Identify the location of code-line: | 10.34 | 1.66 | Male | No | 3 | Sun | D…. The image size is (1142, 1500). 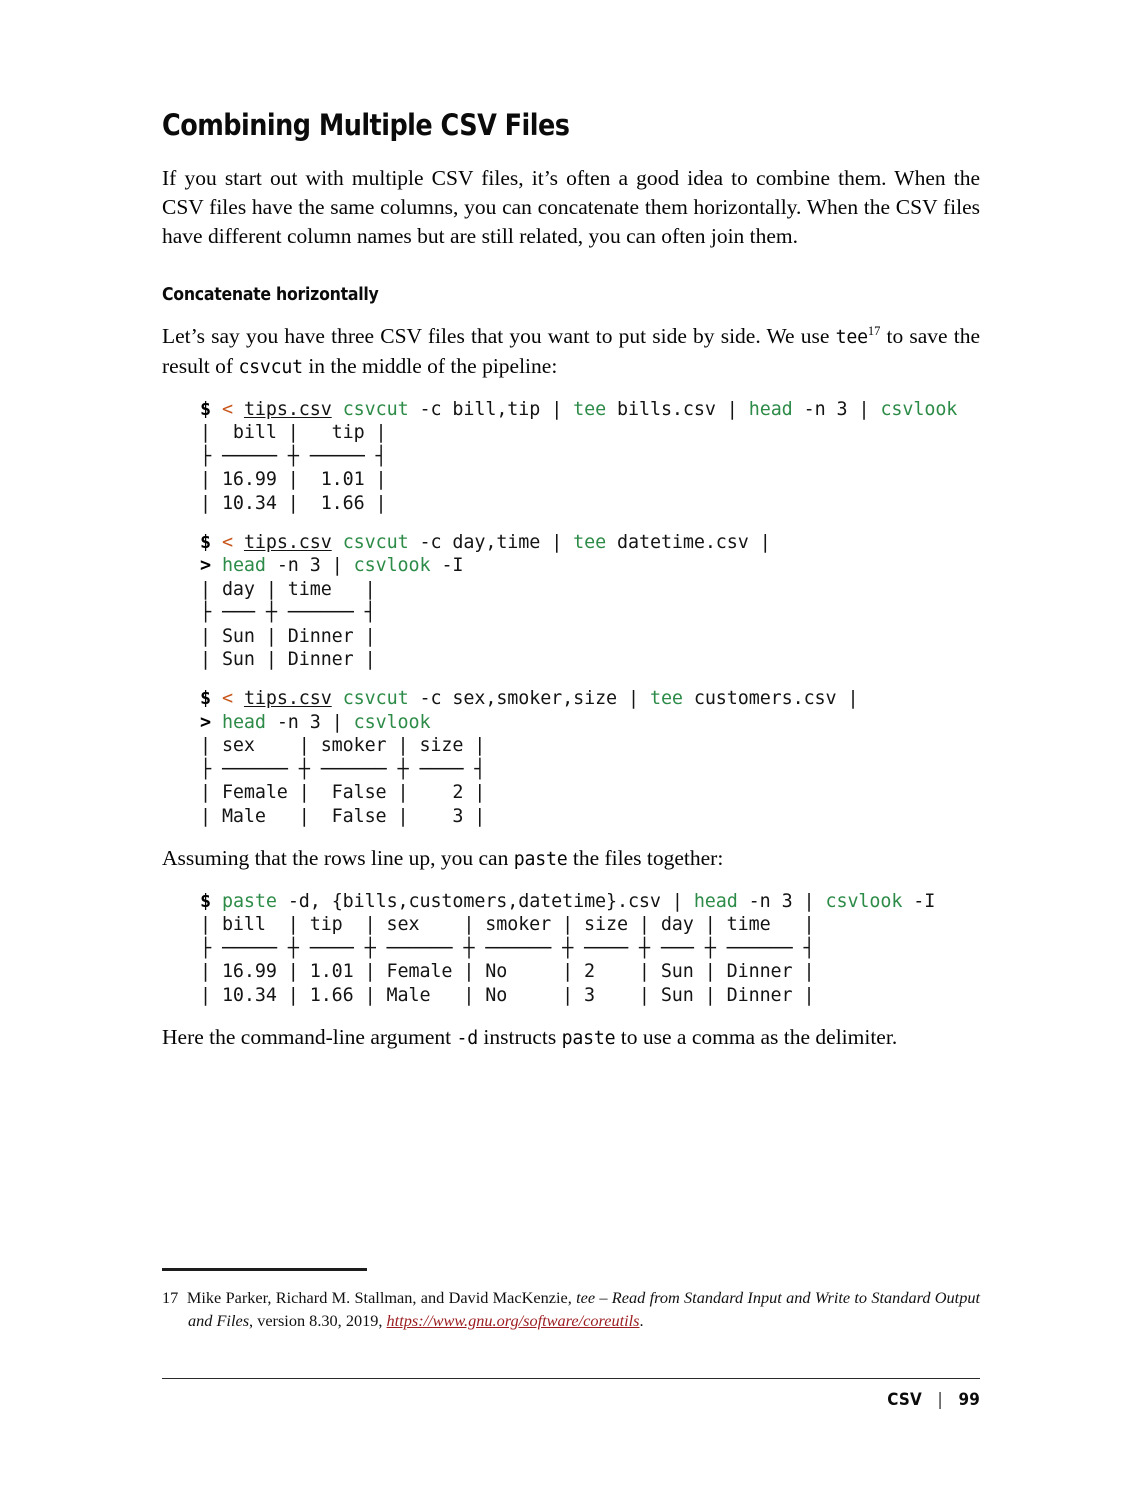
(590, 995).